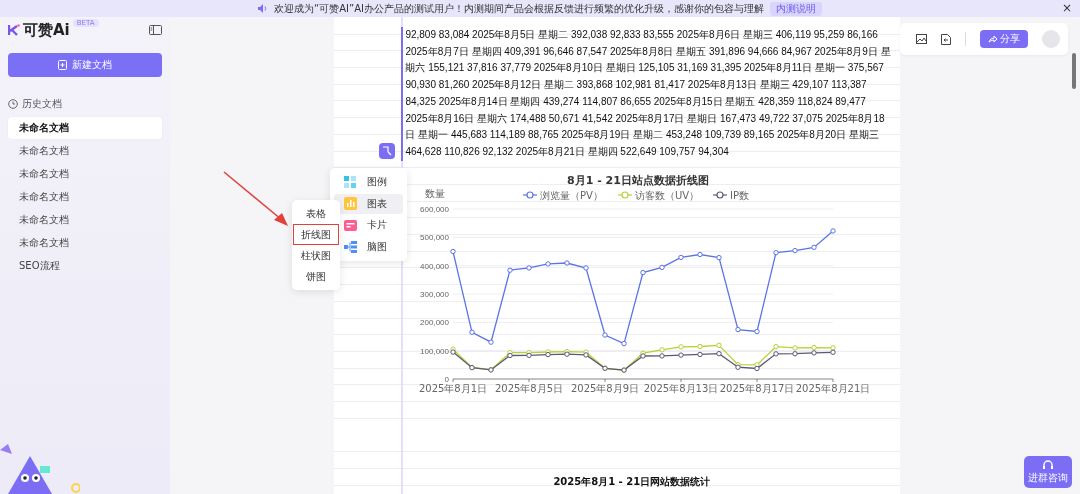 Image resolution: width=1080 pixels, height=494 pixels. What do you see at coordinates (645, 118) in the screenshot?
I see `text-line: 2025年8月16日 星期六 174,488 50,671 41,542 2025年8月17日 星期日 167,473 49,722 37,075 2025年8月18` at bounding box center [645, 118].